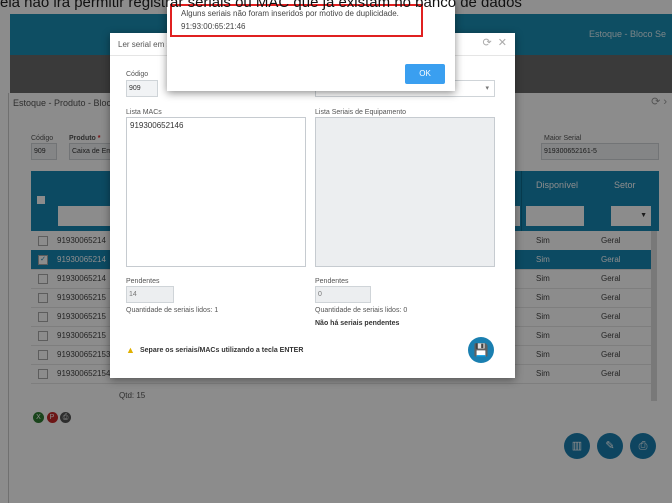  Describe the element at coordinates (216, 192) in the screenshot. I see `lista-macs-textarea: 919300652146` at that location.